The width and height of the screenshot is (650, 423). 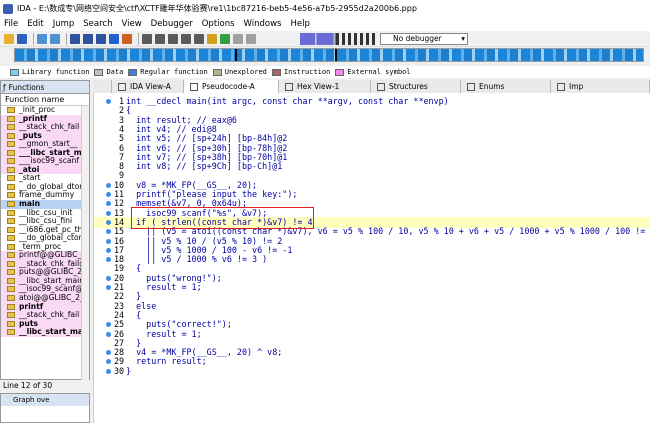 I want to click on function-name: __do_global_dtors_a, so click(x=54, y=186).